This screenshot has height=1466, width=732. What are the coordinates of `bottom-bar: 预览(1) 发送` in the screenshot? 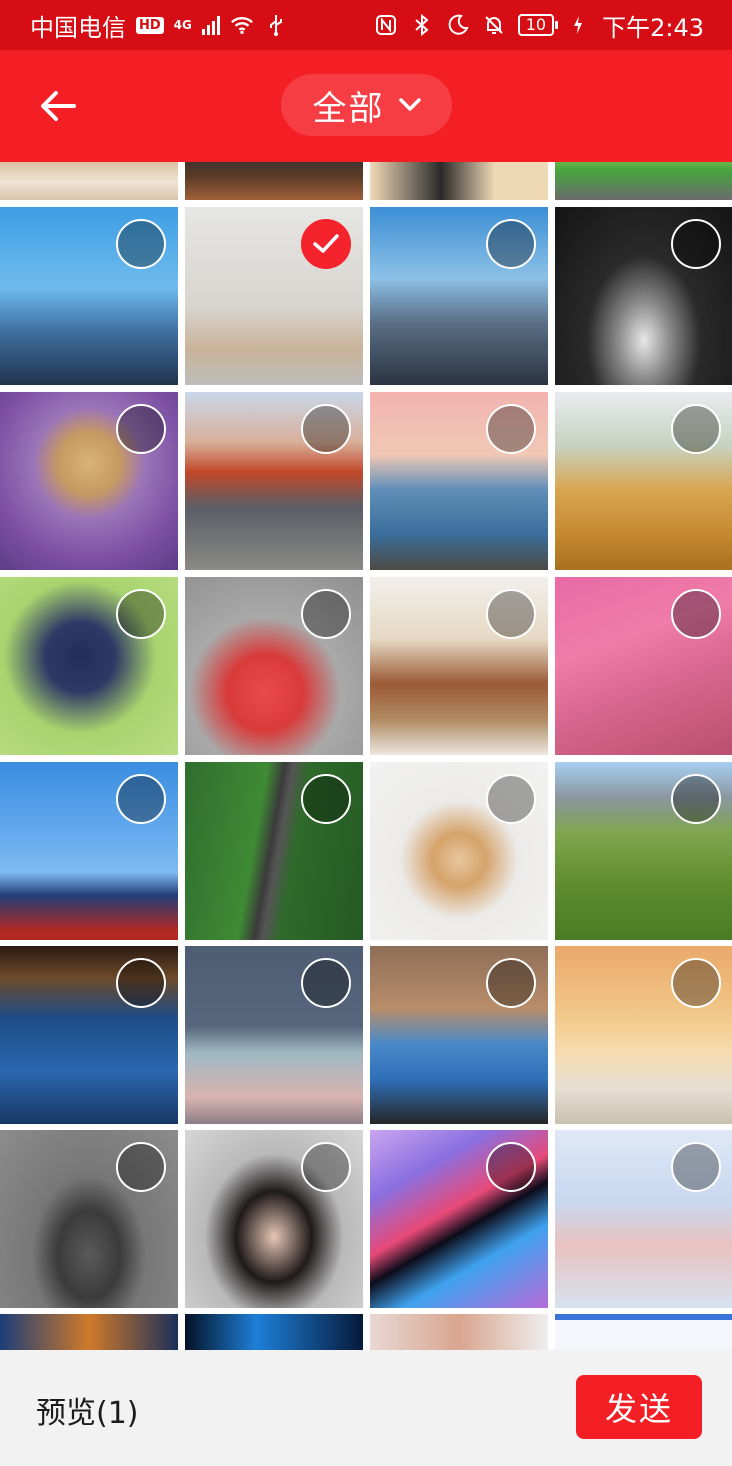 It's located at (366, 1408).